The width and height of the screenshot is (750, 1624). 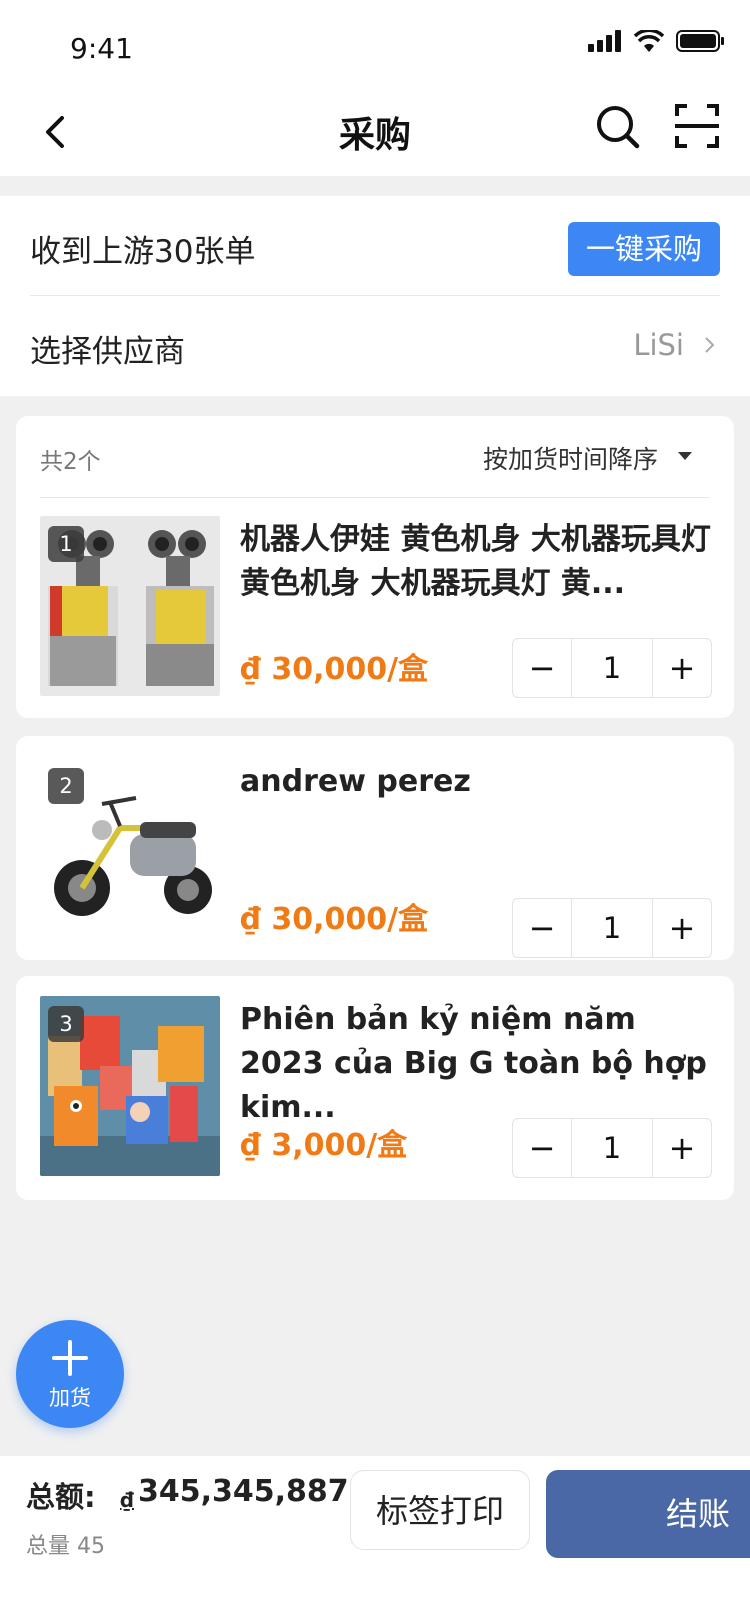 What do you see at coordinates (700, 41) in the screenshot?
I see `battery-icon` at bounding box center [700, 41].